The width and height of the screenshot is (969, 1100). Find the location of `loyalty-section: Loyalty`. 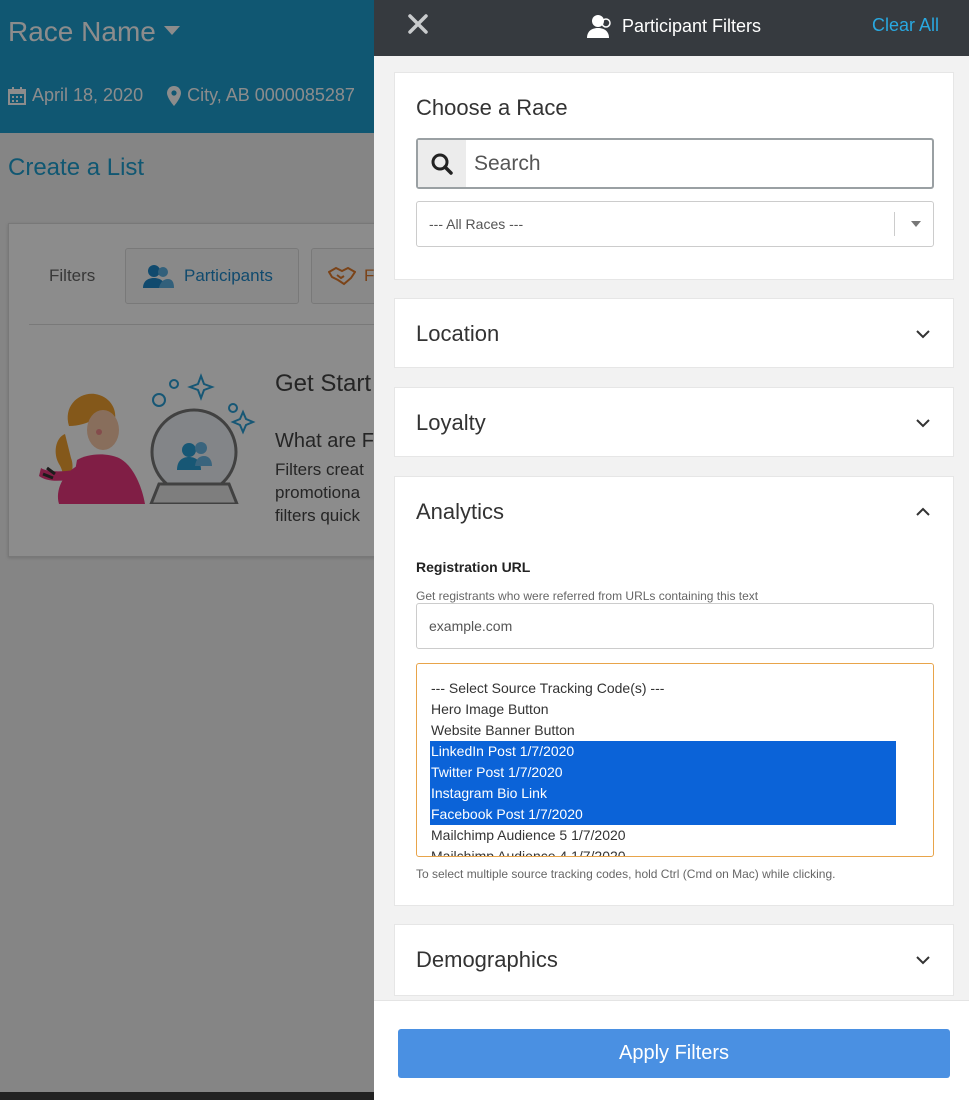

loyalty-section: Loyalty is located at coordinates (674, 422).